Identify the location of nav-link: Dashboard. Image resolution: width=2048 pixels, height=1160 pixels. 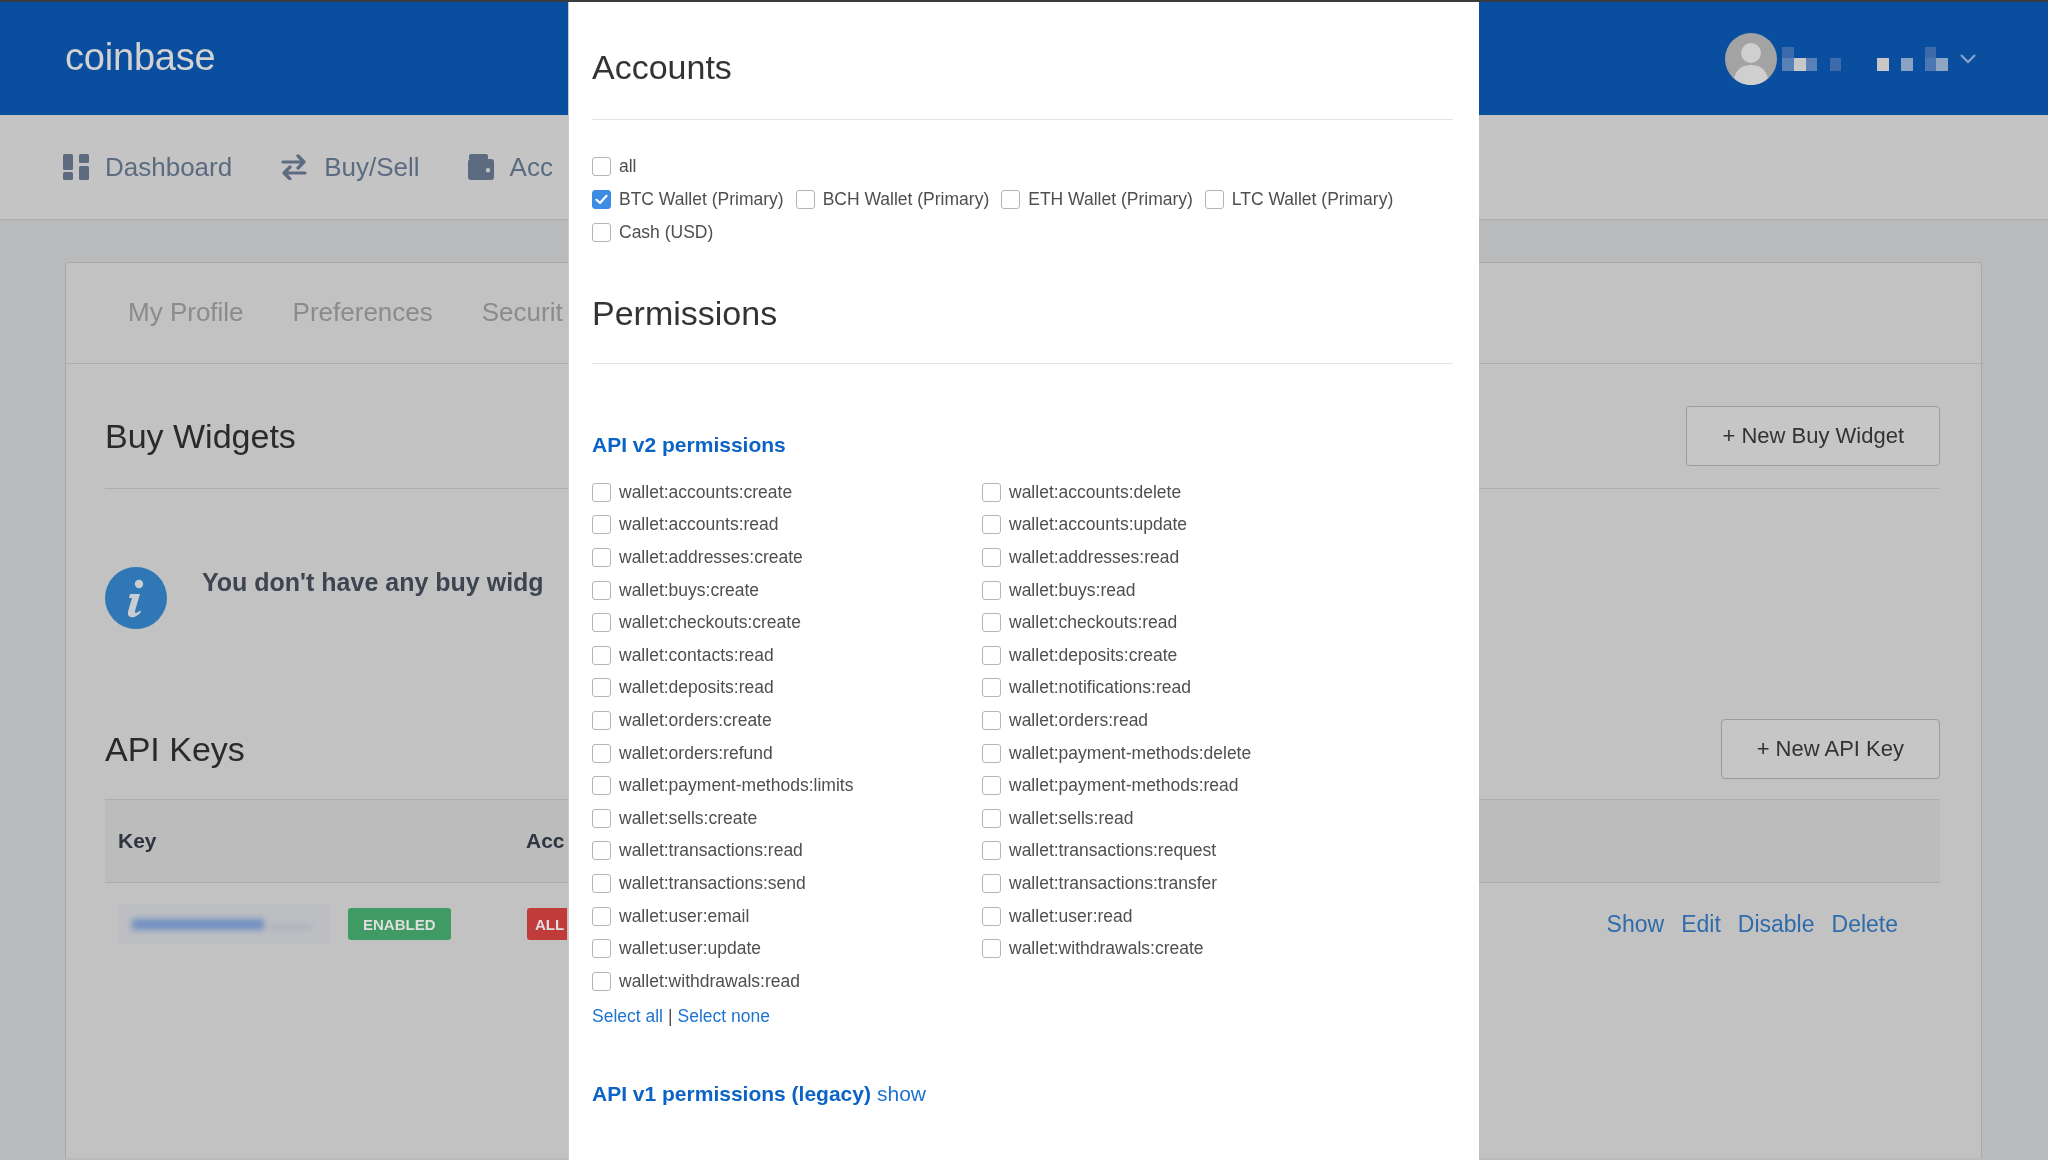
(148, 167).